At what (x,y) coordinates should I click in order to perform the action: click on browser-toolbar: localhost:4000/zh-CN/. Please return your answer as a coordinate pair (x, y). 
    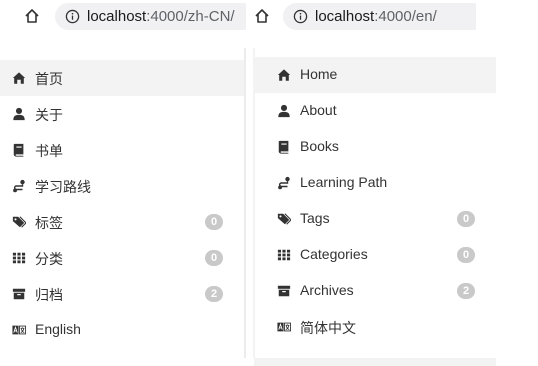
    Looking at the image, I should click on (123, 16).